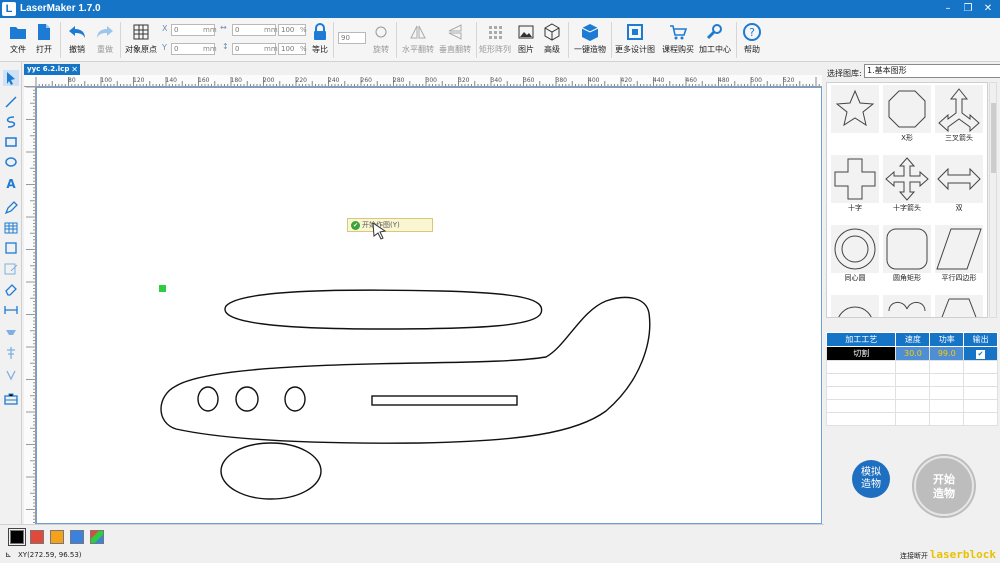 The height and width of the screenshot is (563, 1000). What do you see at coordinates (18, 40) in the screenshot?
I see `file-button: 文件` at bounding box center [18, 40].